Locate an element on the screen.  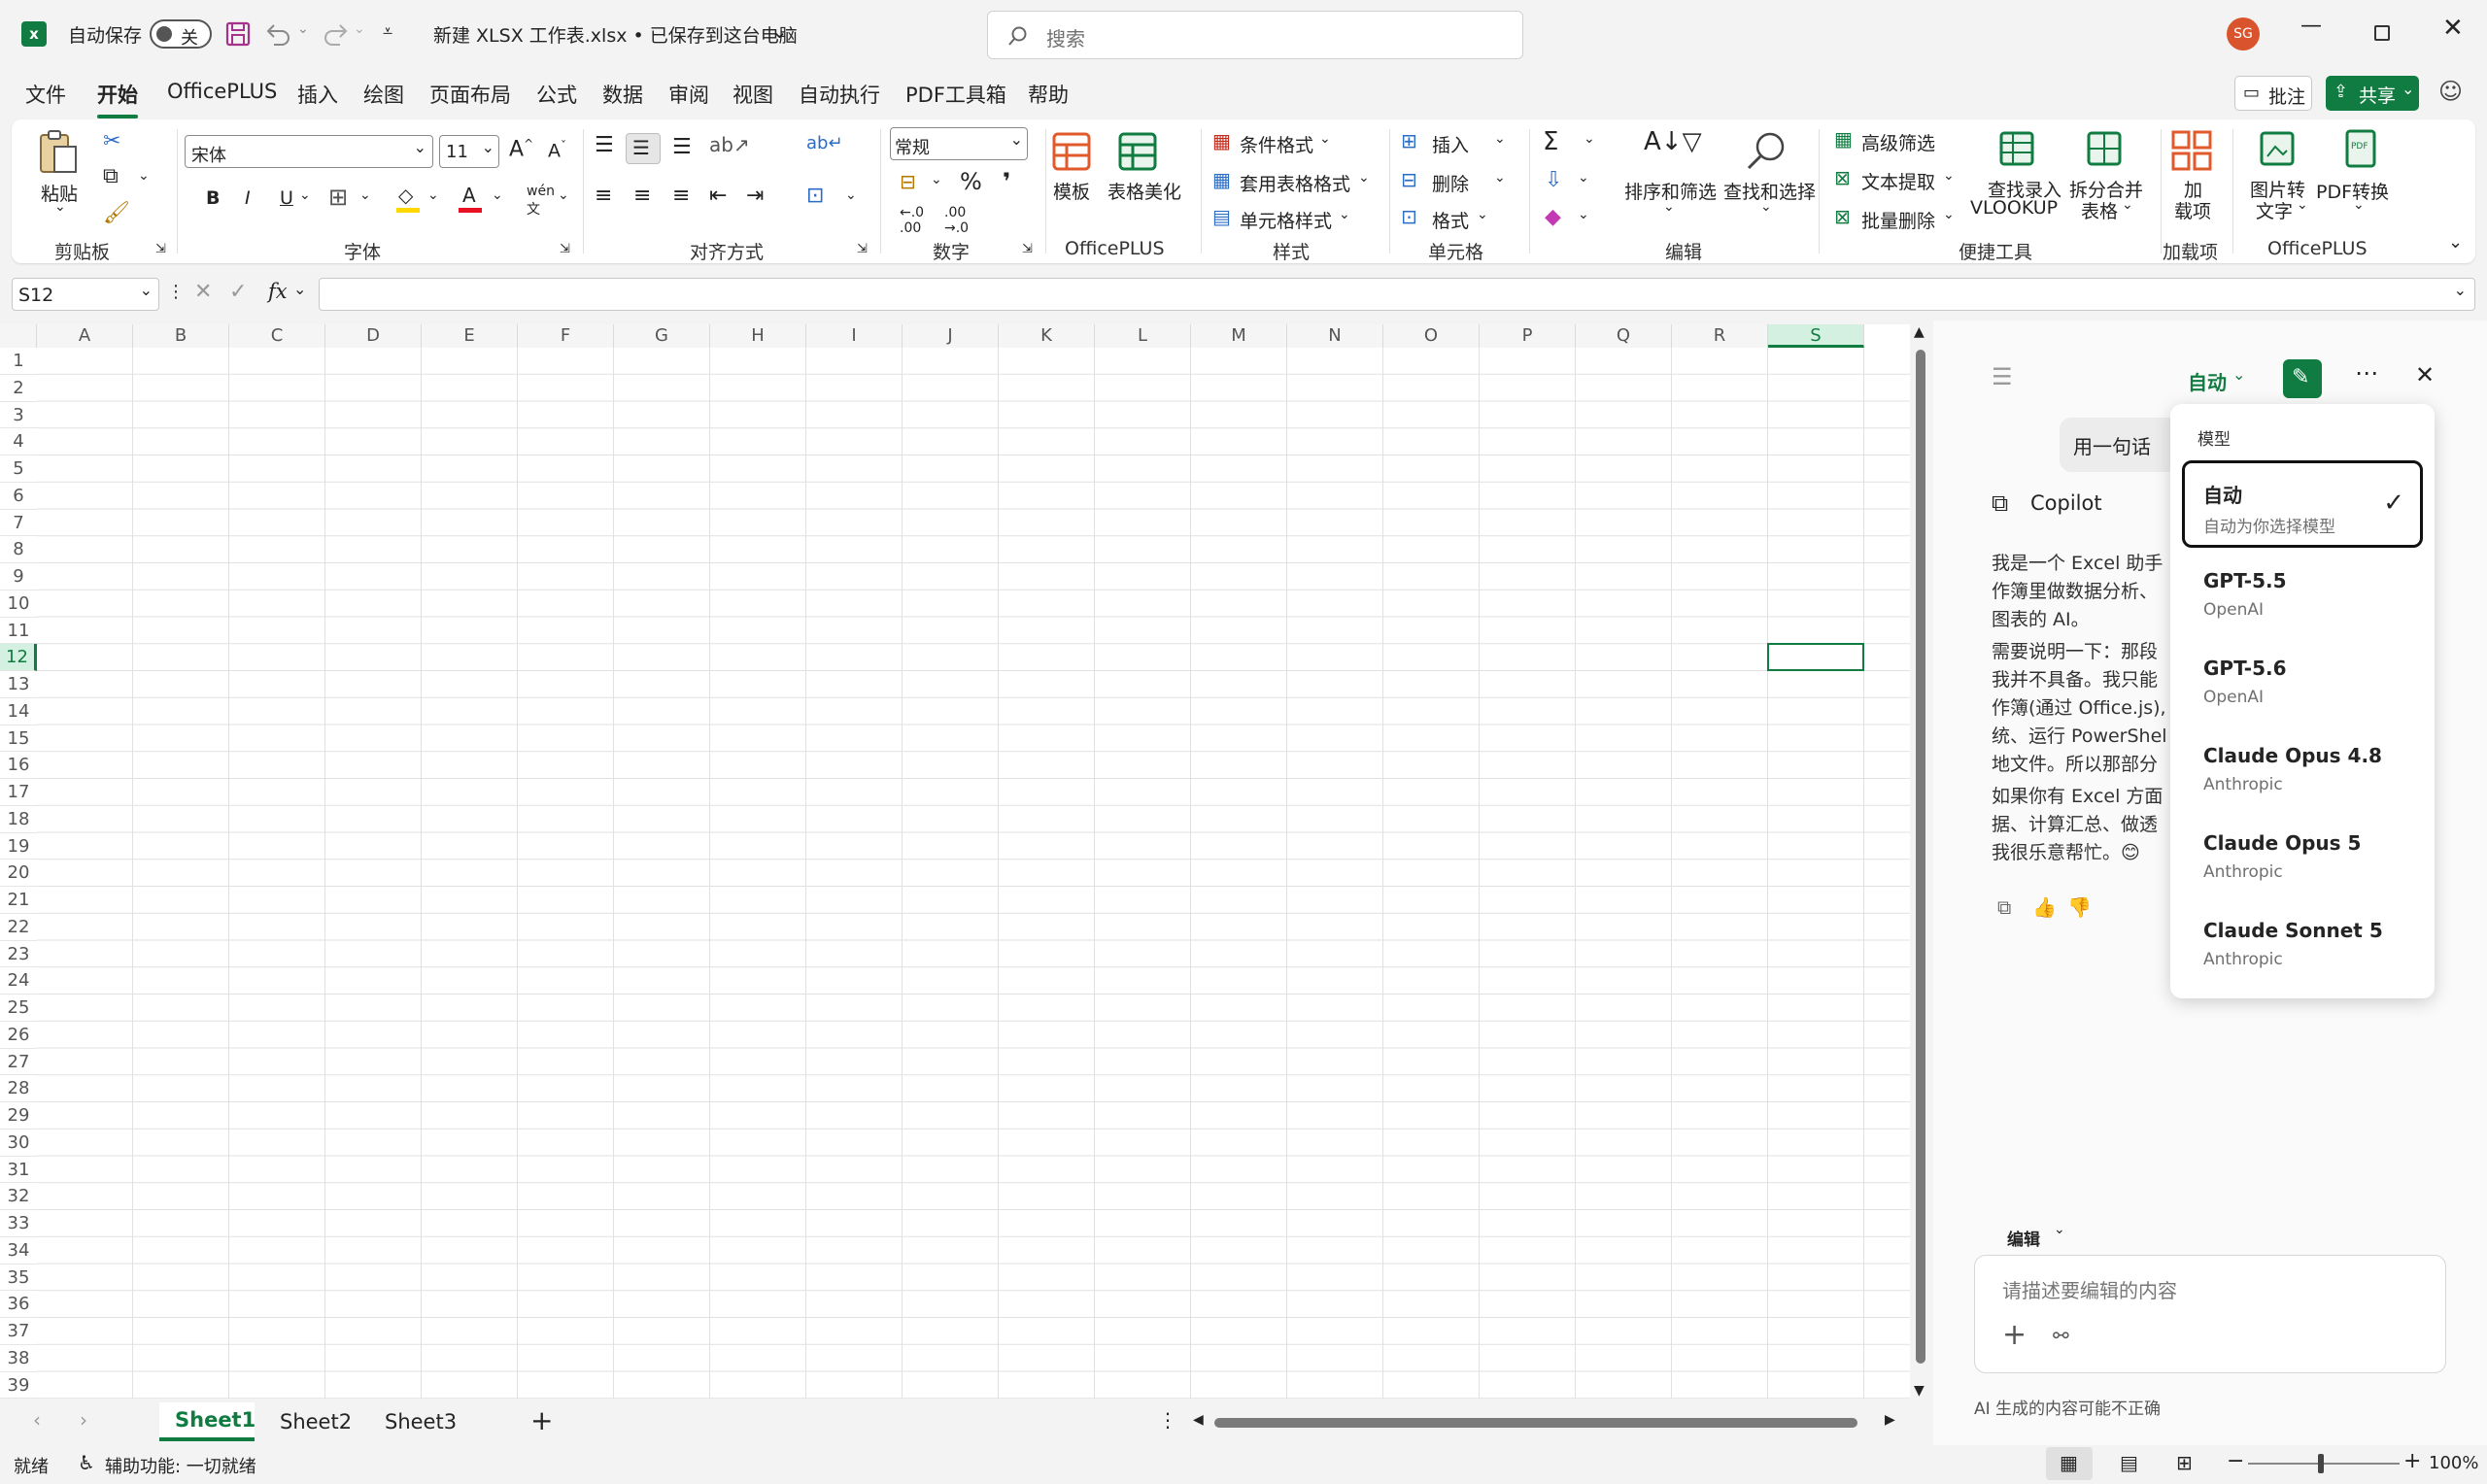
template-icon is located at coordinates (1071, 151).